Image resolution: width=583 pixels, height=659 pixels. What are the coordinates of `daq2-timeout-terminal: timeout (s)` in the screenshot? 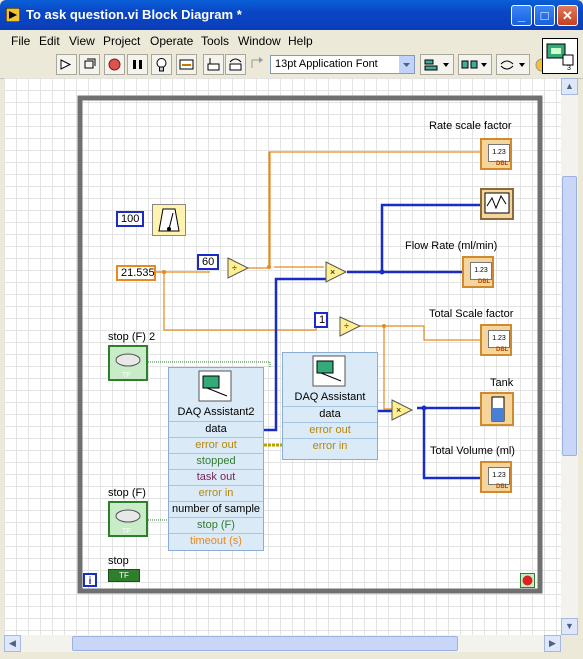 It's located at (216, 541).